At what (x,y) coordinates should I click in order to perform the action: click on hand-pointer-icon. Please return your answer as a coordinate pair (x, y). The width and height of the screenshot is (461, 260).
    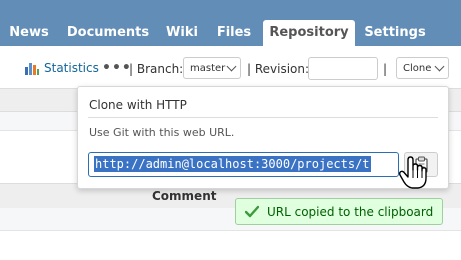
    Looking at the image, I should click on (412, 172).